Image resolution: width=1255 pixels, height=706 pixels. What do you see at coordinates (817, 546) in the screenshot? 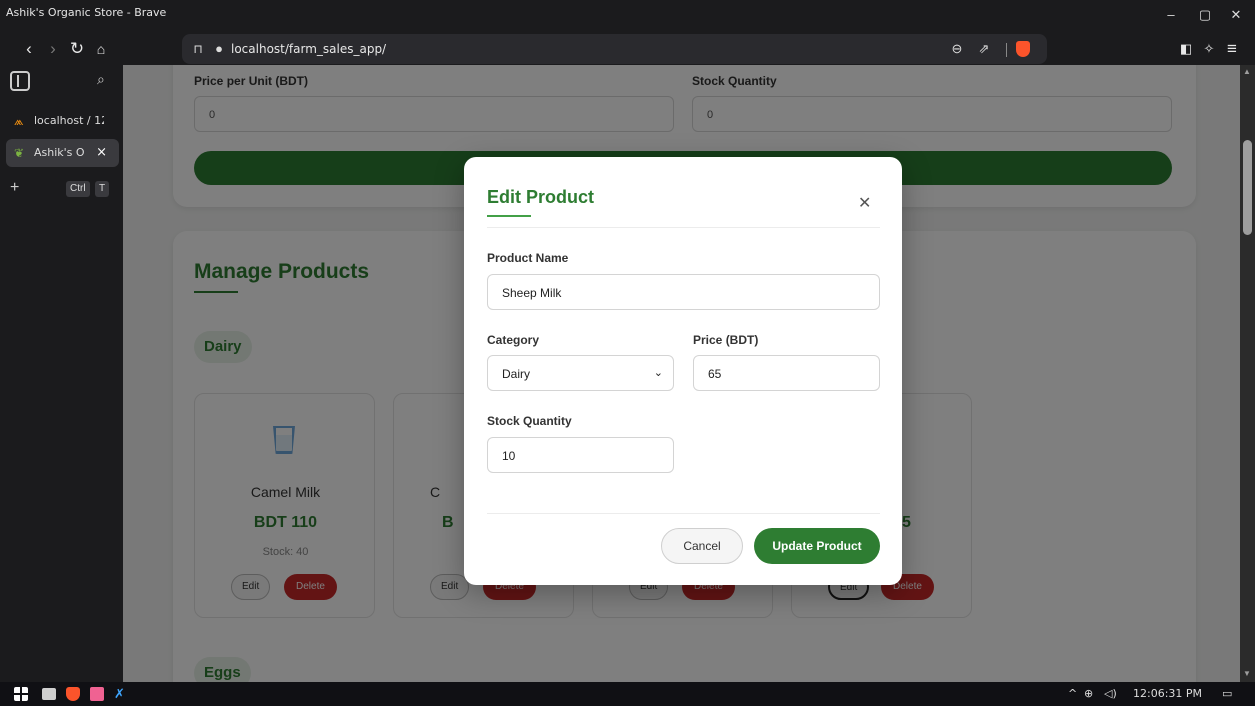
I see `update-product-button: Update Product` at bounding box center [817, 546].